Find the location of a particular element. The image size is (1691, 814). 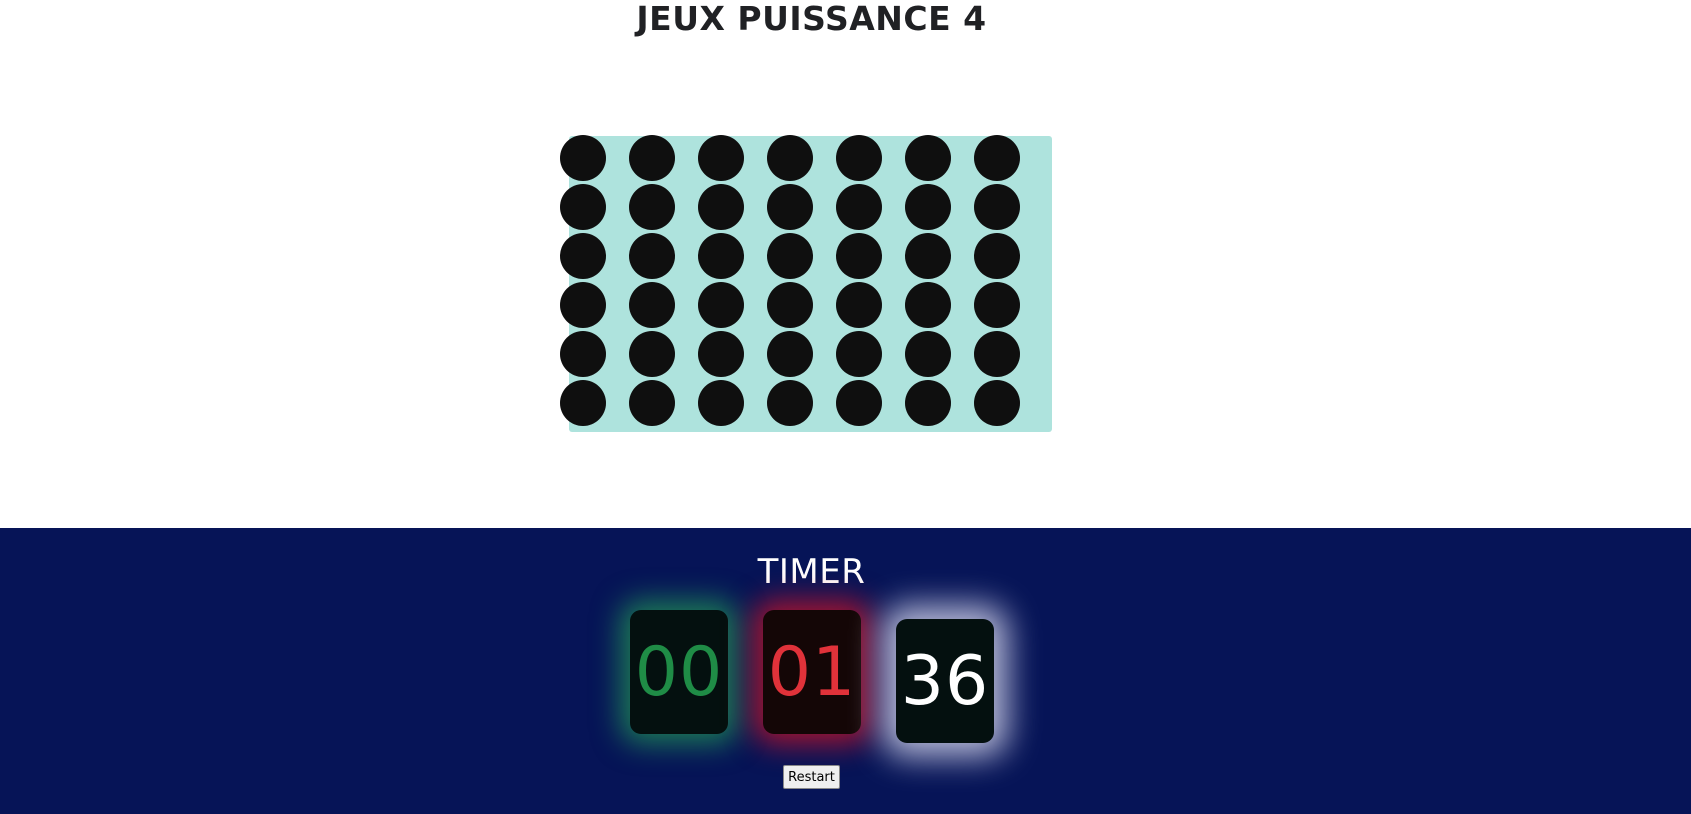

board-grid is located at coordinates (790, 280).